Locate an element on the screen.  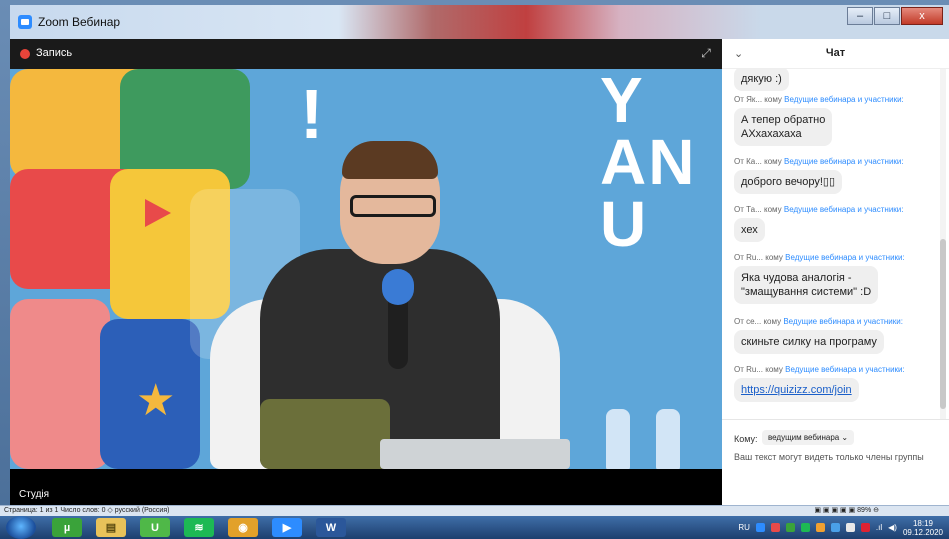
chat-header: ⌄ Чат is located at coordinates (835, 54).